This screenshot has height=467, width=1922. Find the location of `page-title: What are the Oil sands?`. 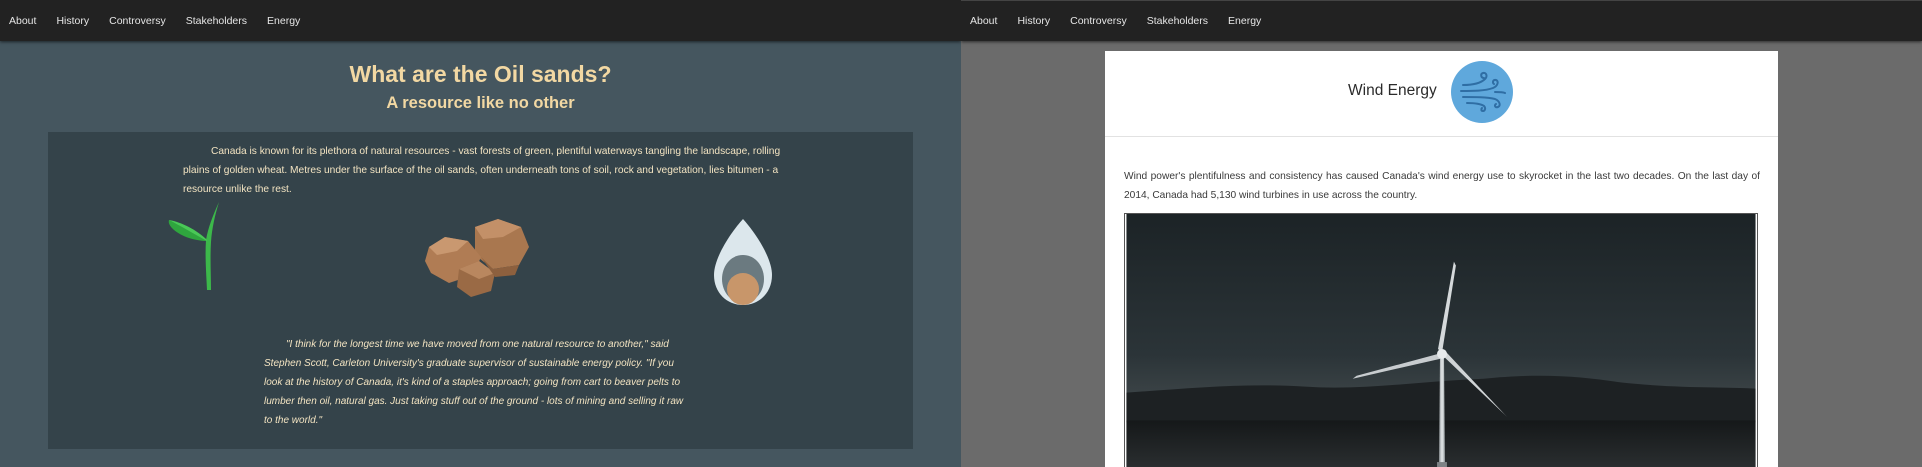

page-title: What are the Oil sands? is located at coordinates (480, 74).